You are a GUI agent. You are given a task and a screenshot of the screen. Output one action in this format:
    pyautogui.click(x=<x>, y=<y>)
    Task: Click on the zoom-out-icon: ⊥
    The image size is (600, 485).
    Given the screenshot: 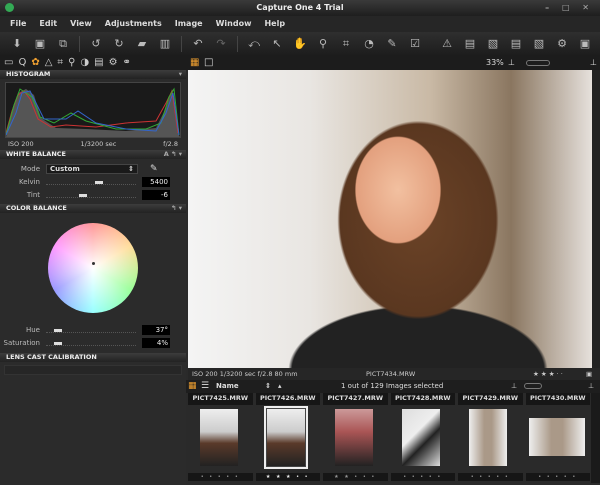 What is the action you would take?
    pyautogui.click(x=511, y=63)
    